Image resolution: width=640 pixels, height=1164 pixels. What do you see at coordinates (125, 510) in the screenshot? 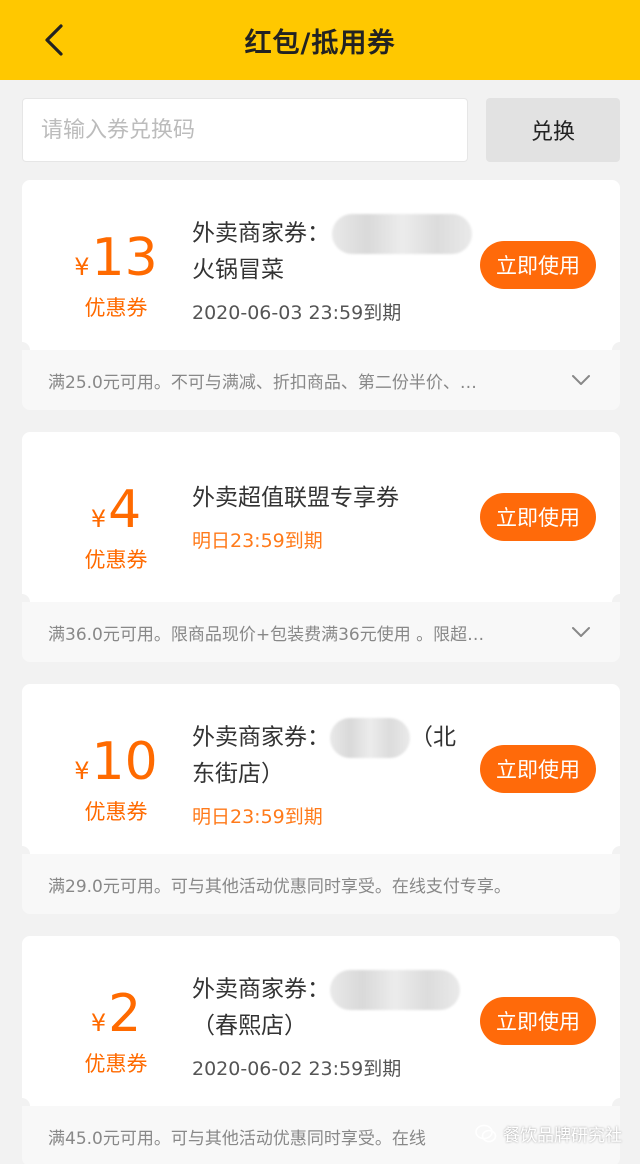
I see `amount-value: 4` at bounding box center [125, 510].